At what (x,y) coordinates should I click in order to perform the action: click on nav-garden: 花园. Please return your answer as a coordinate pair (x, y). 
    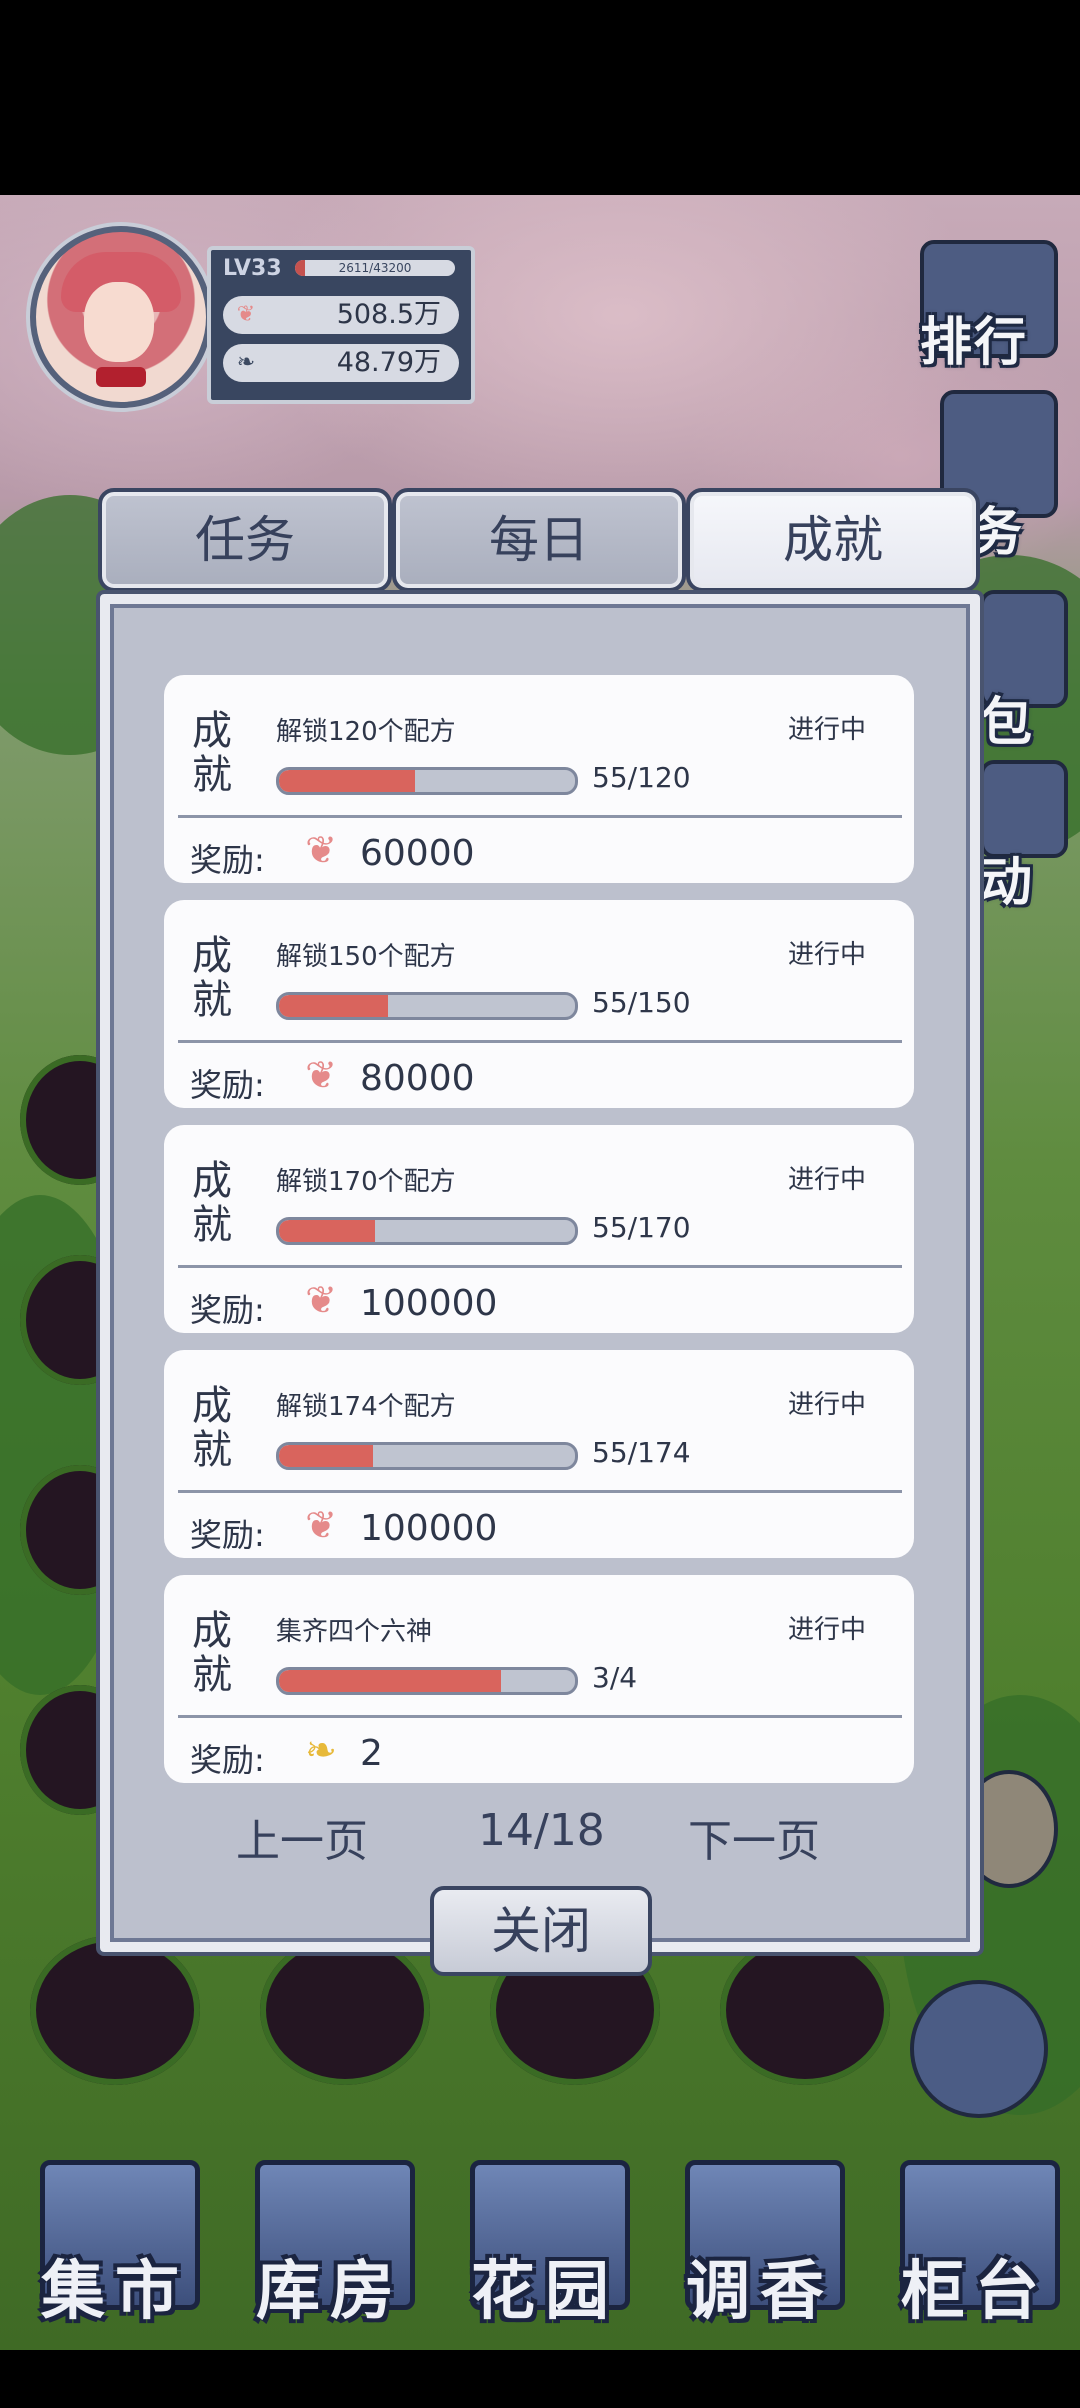
    Looking at the image, I should click on (545, 2255).